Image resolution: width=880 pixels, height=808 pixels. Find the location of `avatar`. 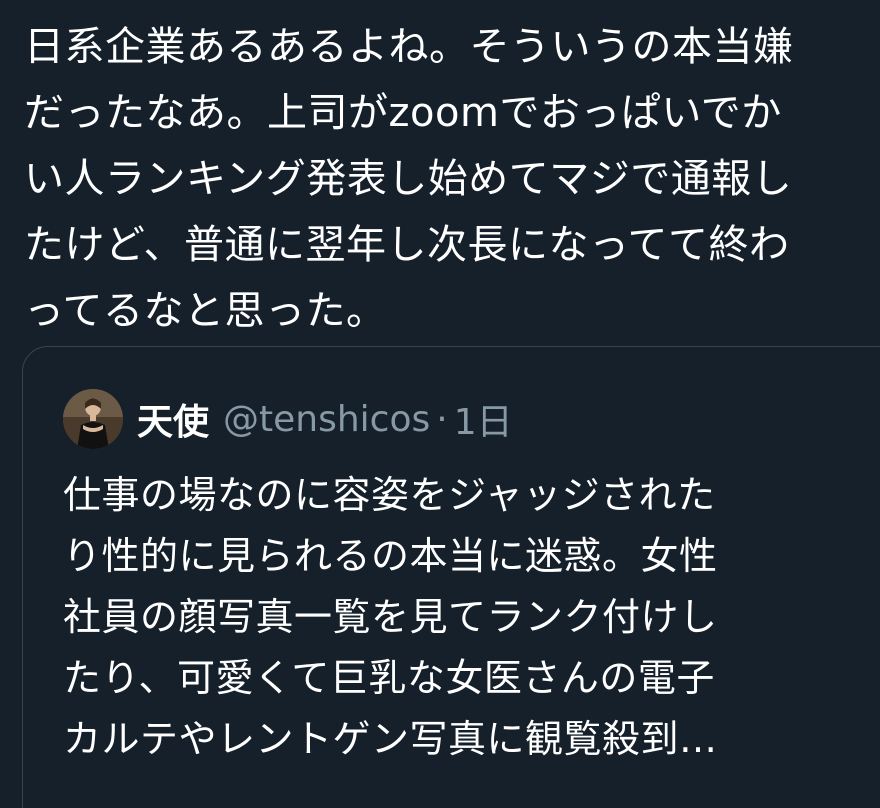

avatar is located at coordinates (93, 419).